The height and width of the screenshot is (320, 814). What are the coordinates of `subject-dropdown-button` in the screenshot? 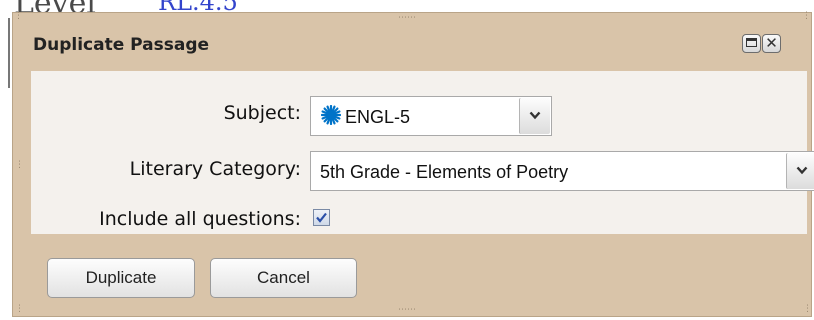 It's located at (534, 116).